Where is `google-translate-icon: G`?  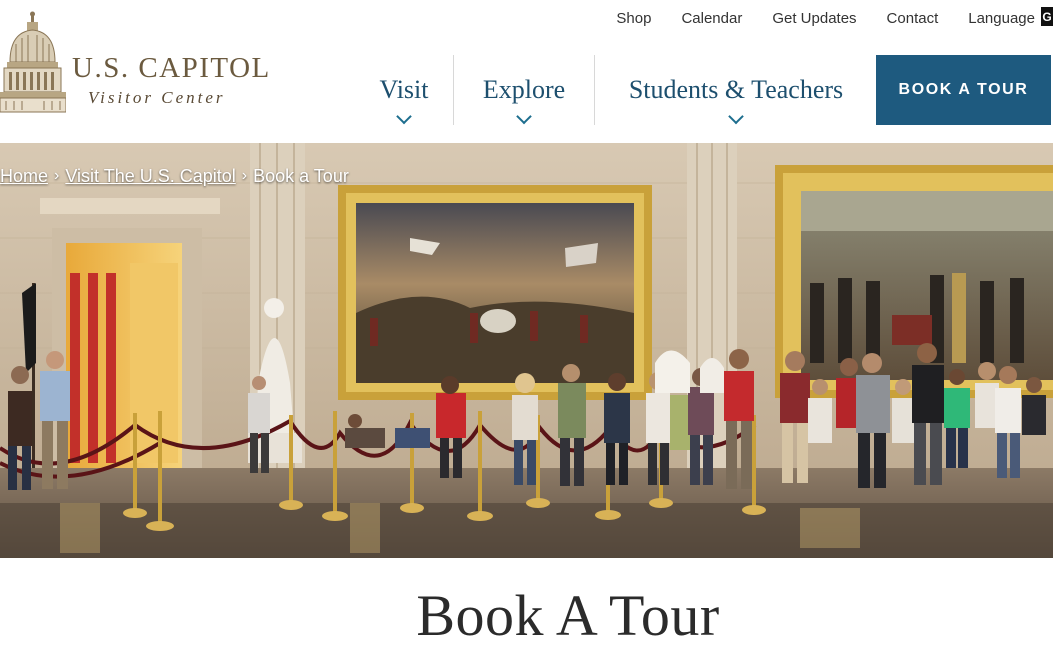
google-translate-icon: G is located at coordinates (1047, 16).